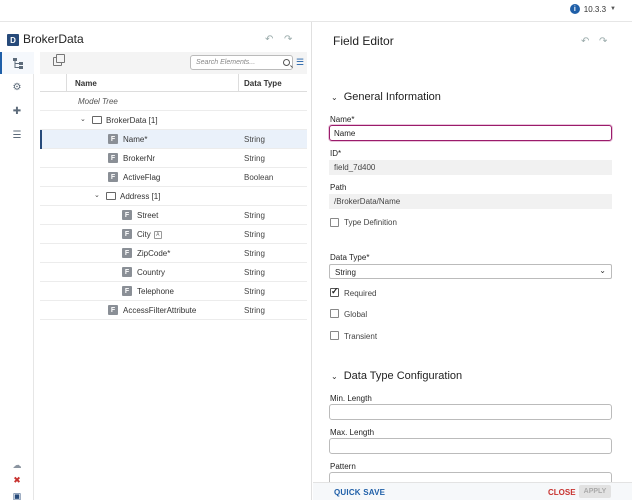 The width and height of the screenshot is (632, 500). What do you see at coordinates (470, 271) in the screenshot?
I see `data-type-select: String ⌄` at bounding box center [470, 271].